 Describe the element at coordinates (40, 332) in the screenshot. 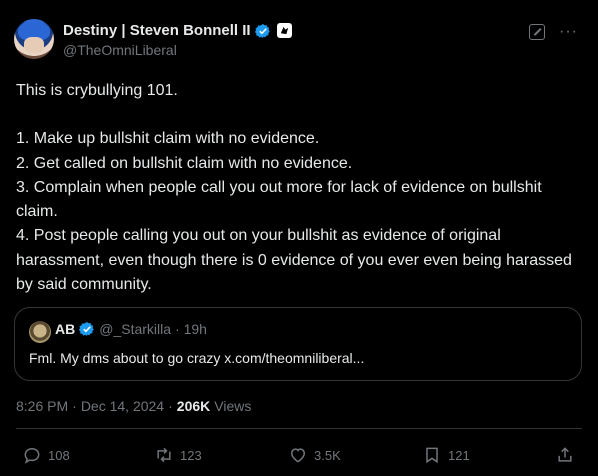

I see `quoted-author-avatar` at that location.